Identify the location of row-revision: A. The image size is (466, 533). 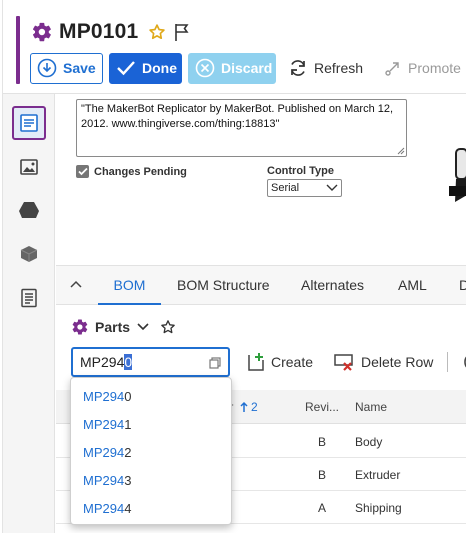
(322, 508).